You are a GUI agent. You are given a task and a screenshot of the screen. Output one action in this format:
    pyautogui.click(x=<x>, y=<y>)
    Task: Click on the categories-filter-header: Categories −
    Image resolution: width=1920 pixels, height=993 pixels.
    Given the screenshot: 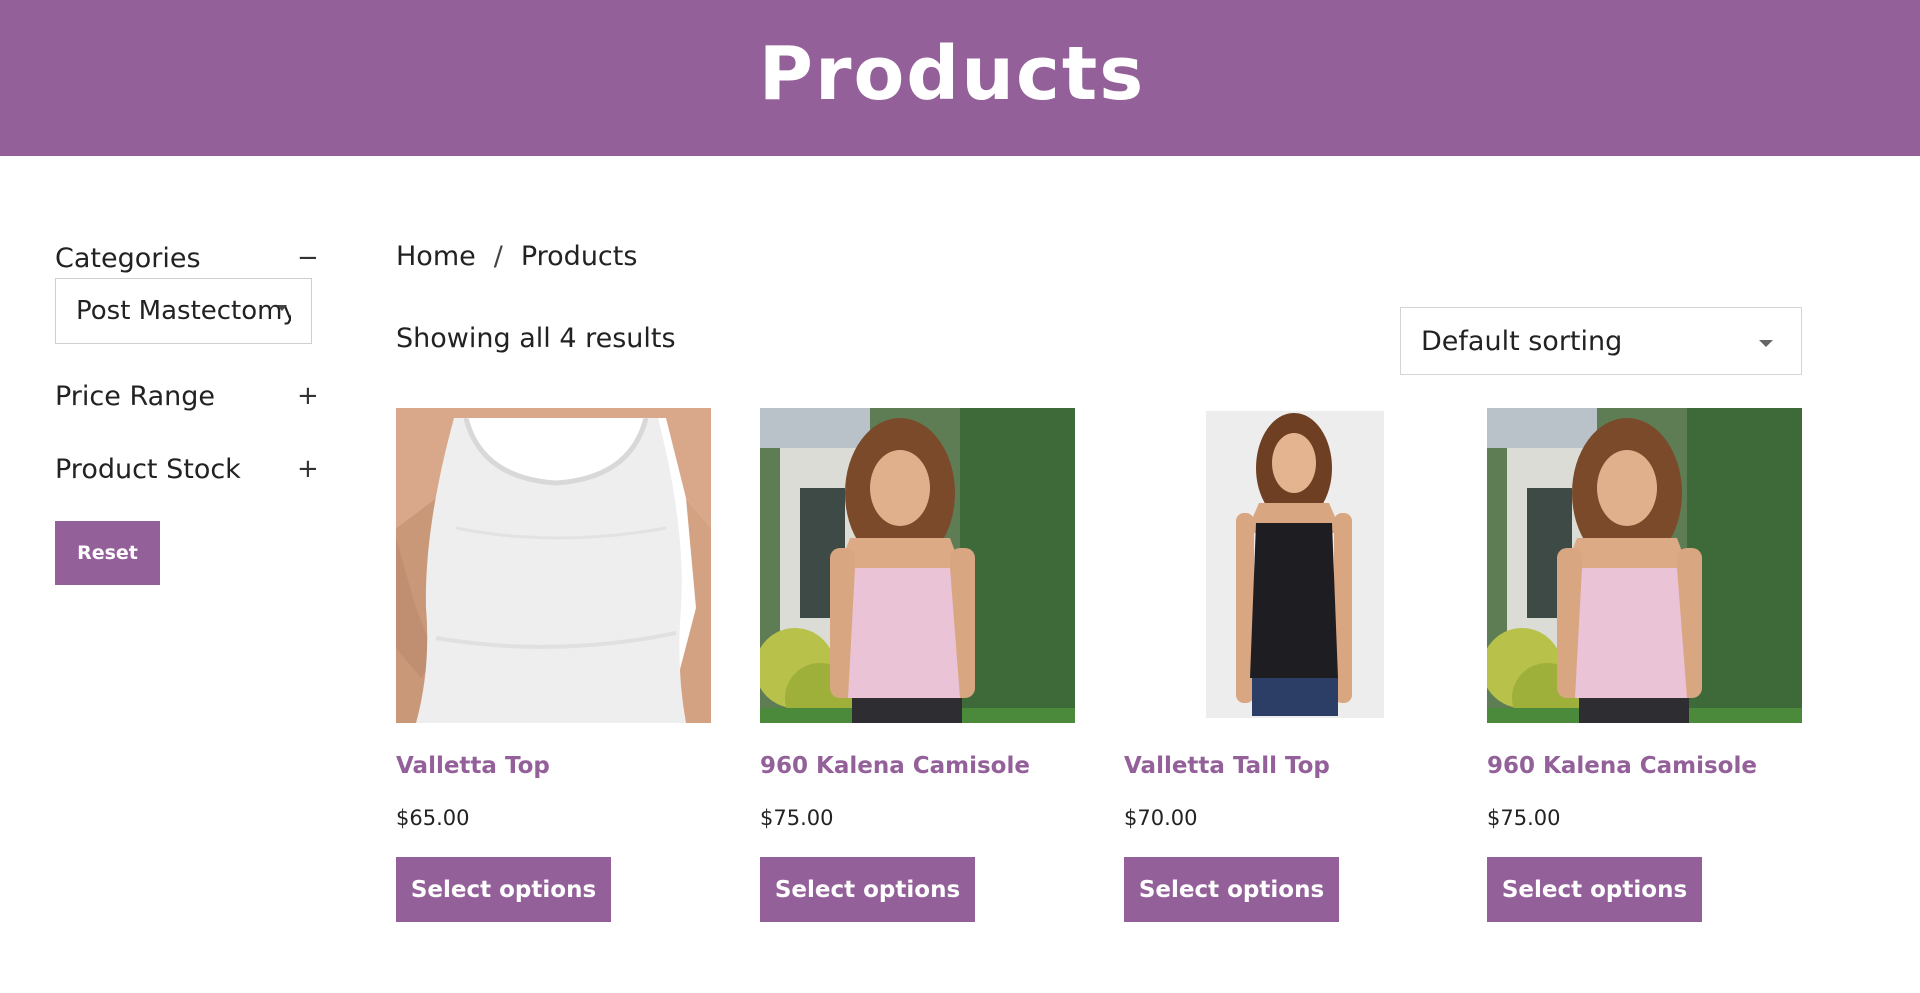 What is the action you would take?
    pyautogui.click(x=187, y=258)
    